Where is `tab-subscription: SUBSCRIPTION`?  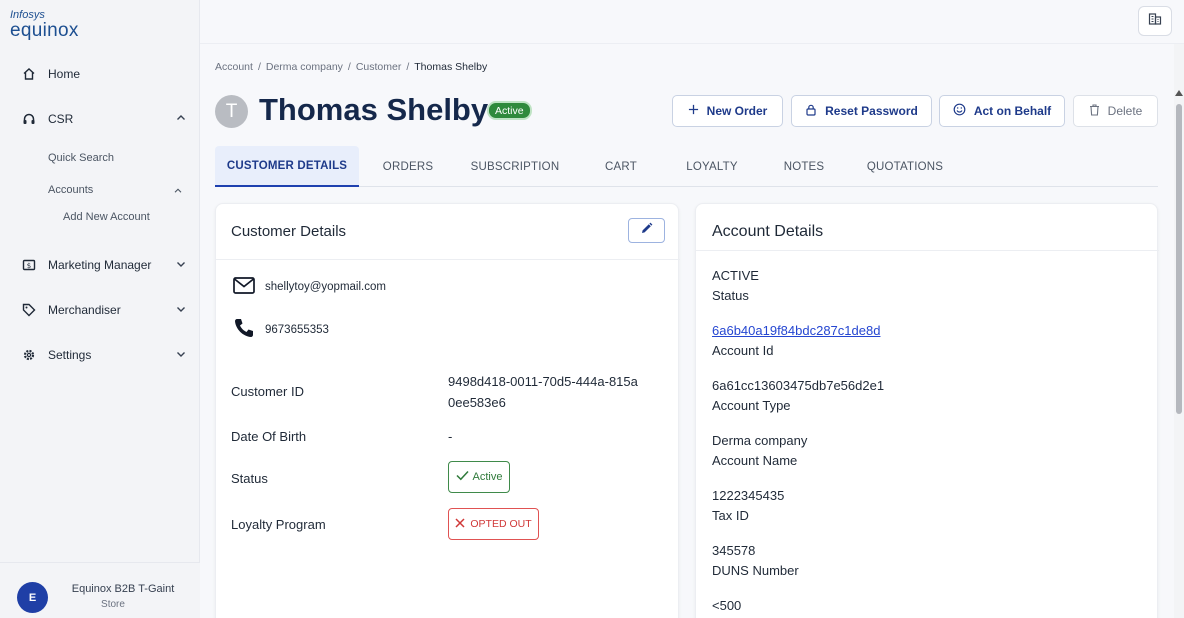
tab-subscription: SUBSCRIPTION is located at coordinates (515, 166).